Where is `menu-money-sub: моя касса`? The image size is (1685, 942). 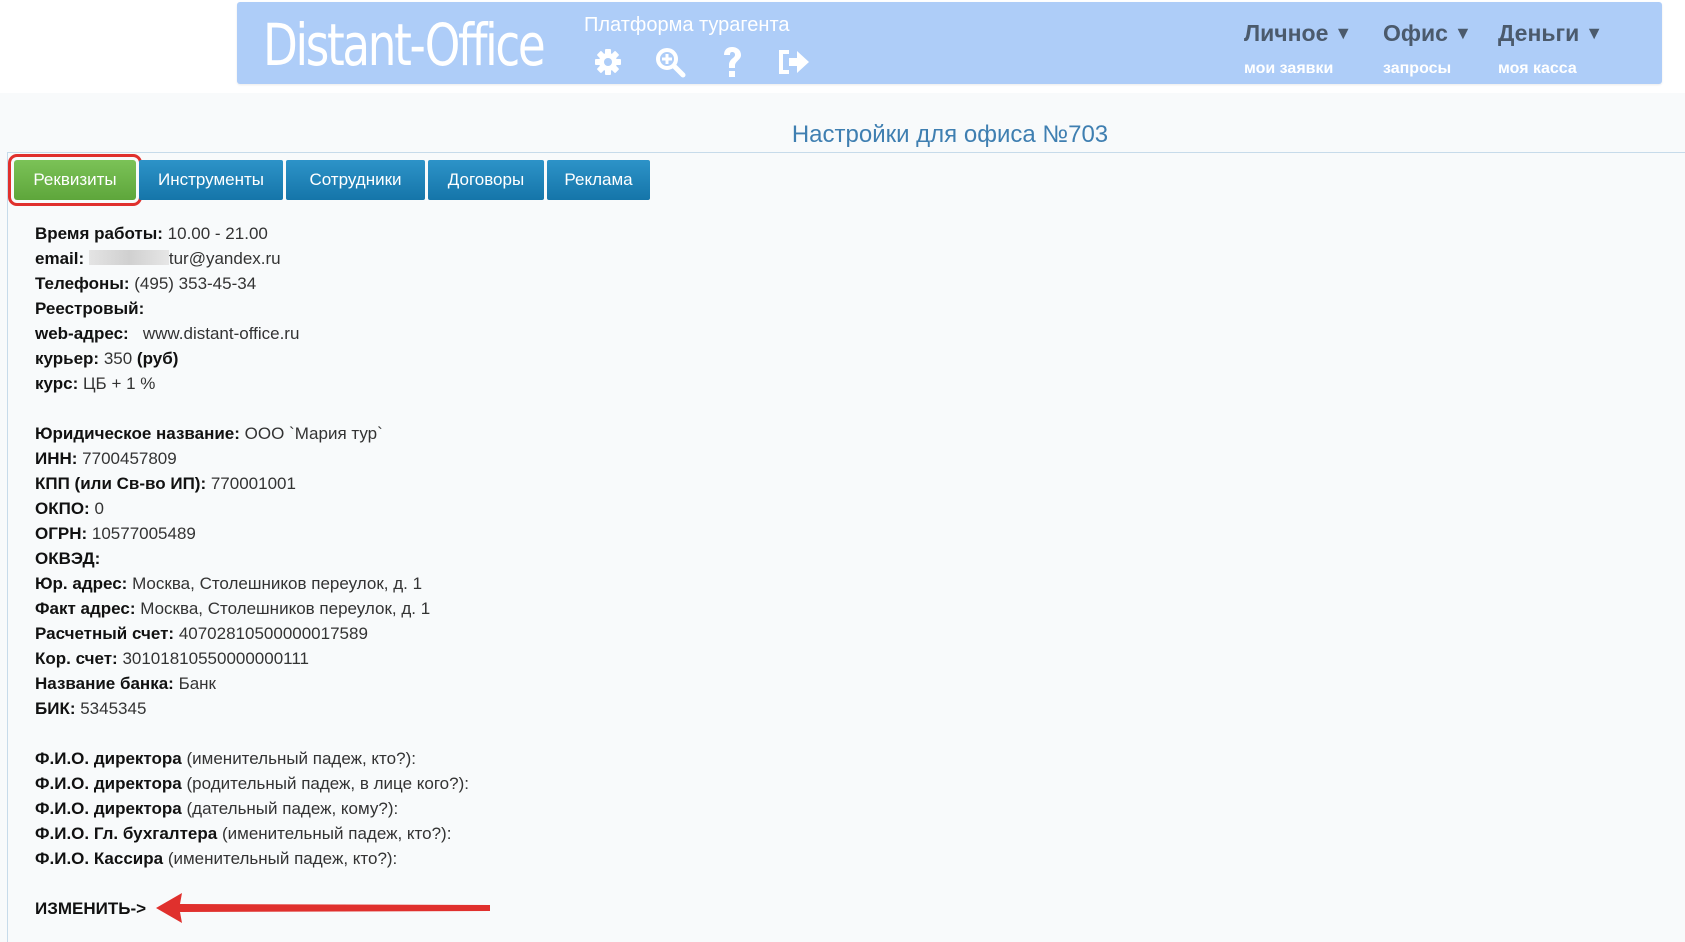
menu-money-sub: моя касса is located at coordinates (1550, 69).